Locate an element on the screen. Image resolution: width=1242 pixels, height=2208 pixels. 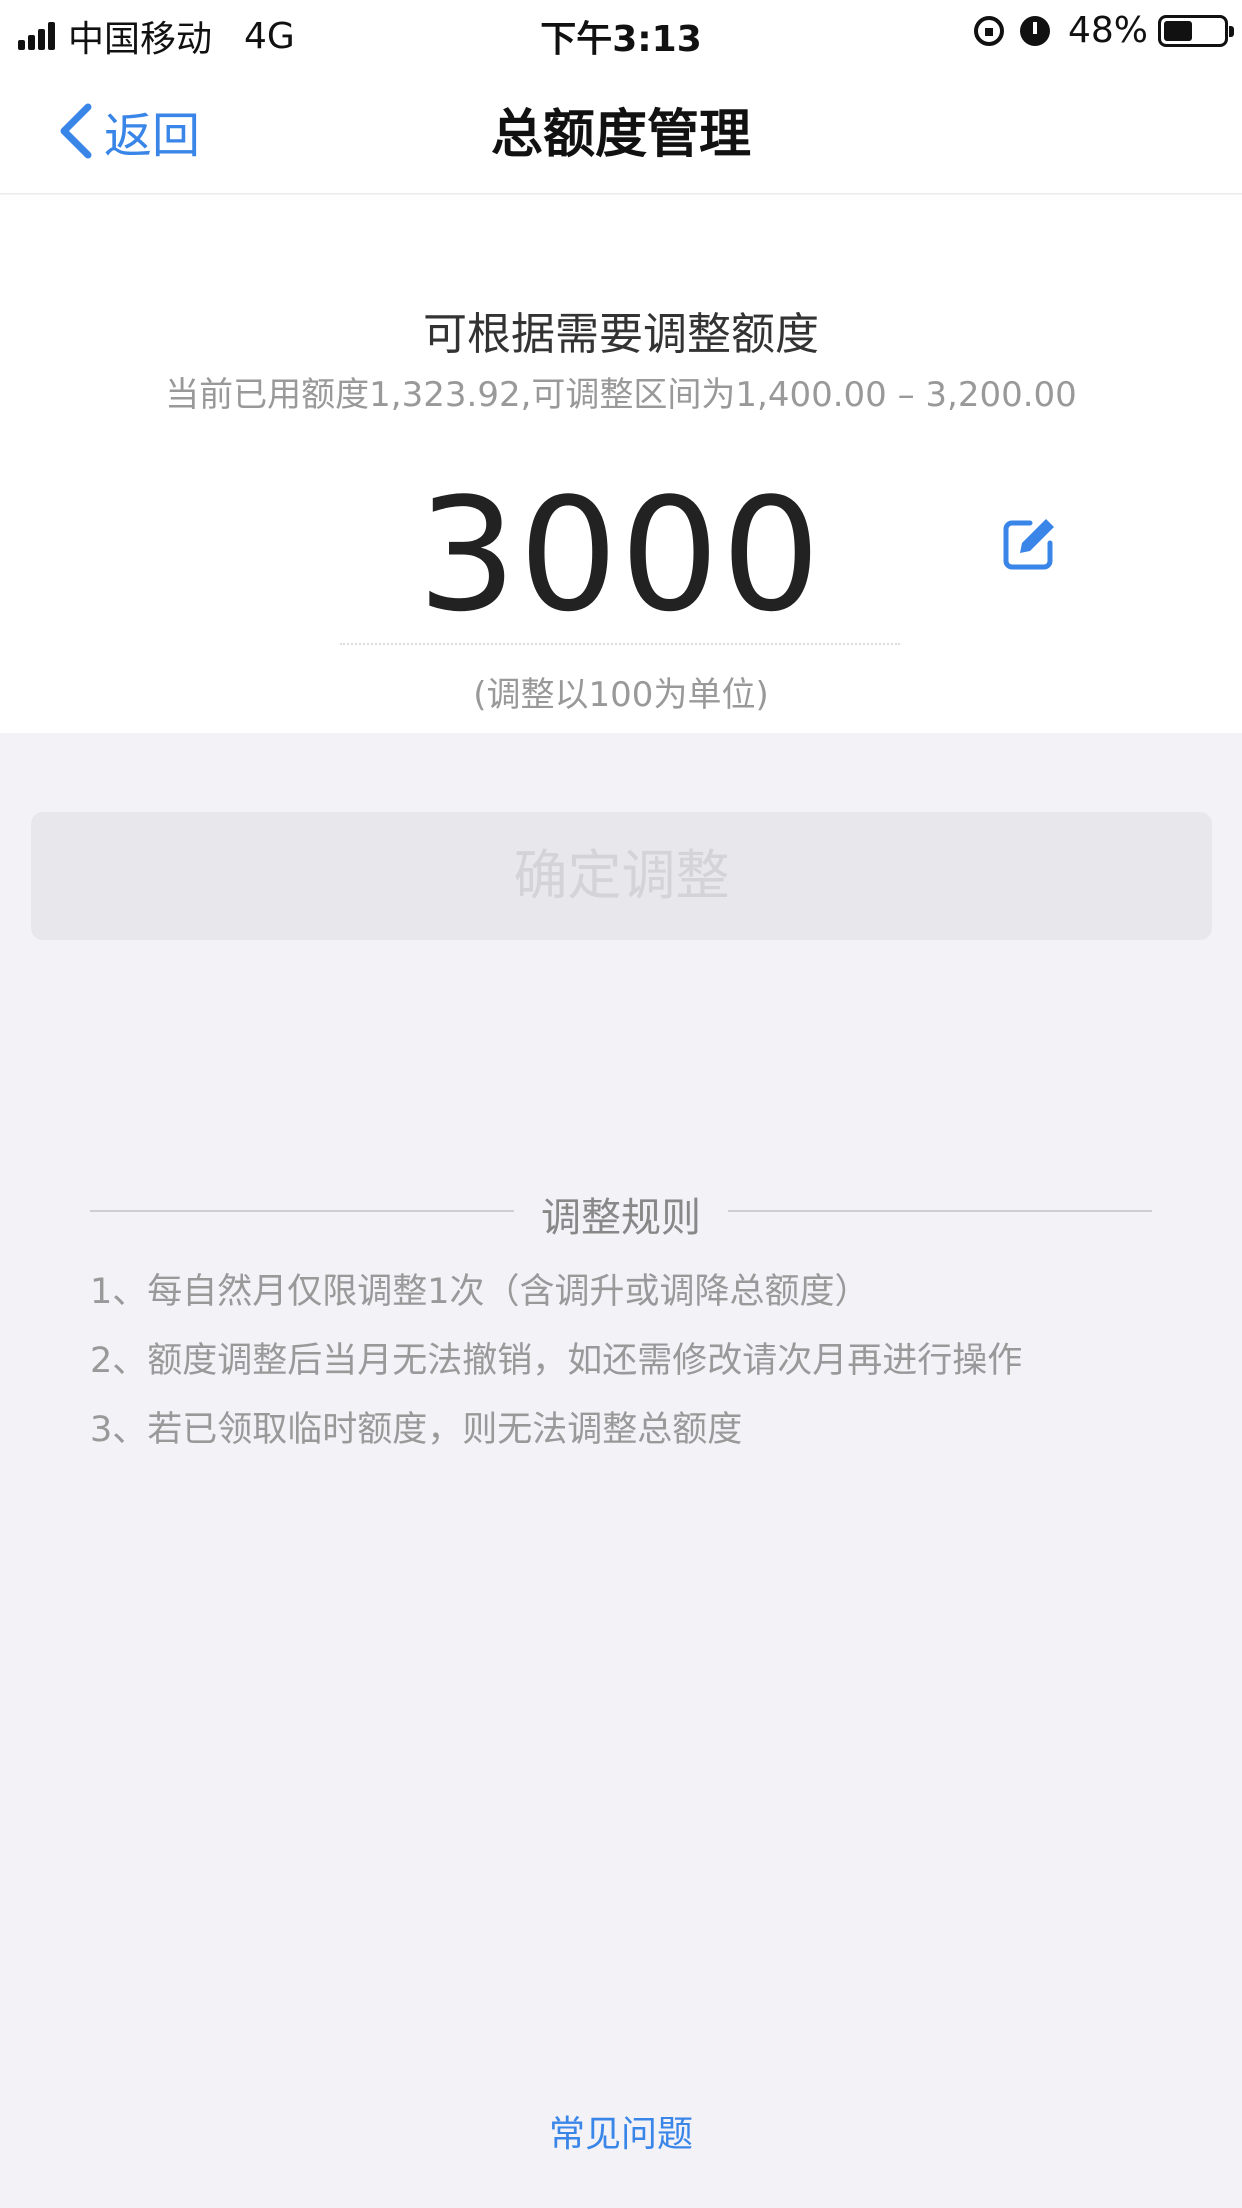
nav-bar: 返回 总额度管理 is located at coordinates (621, 128).